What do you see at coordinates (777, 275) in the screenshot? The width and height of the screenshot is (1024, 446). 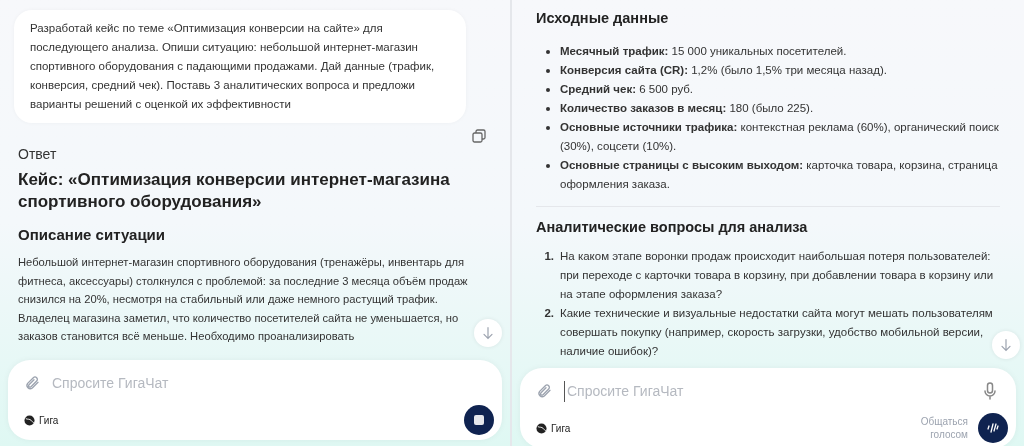 I see `question-text: На каком этапе воронки продаж происходит наибольшая потеря пользователей: при переходе с карточки товара в корзину, при добавлении товара в корзину или на этапе оформления заказа?` at bounding box center [777, 275].